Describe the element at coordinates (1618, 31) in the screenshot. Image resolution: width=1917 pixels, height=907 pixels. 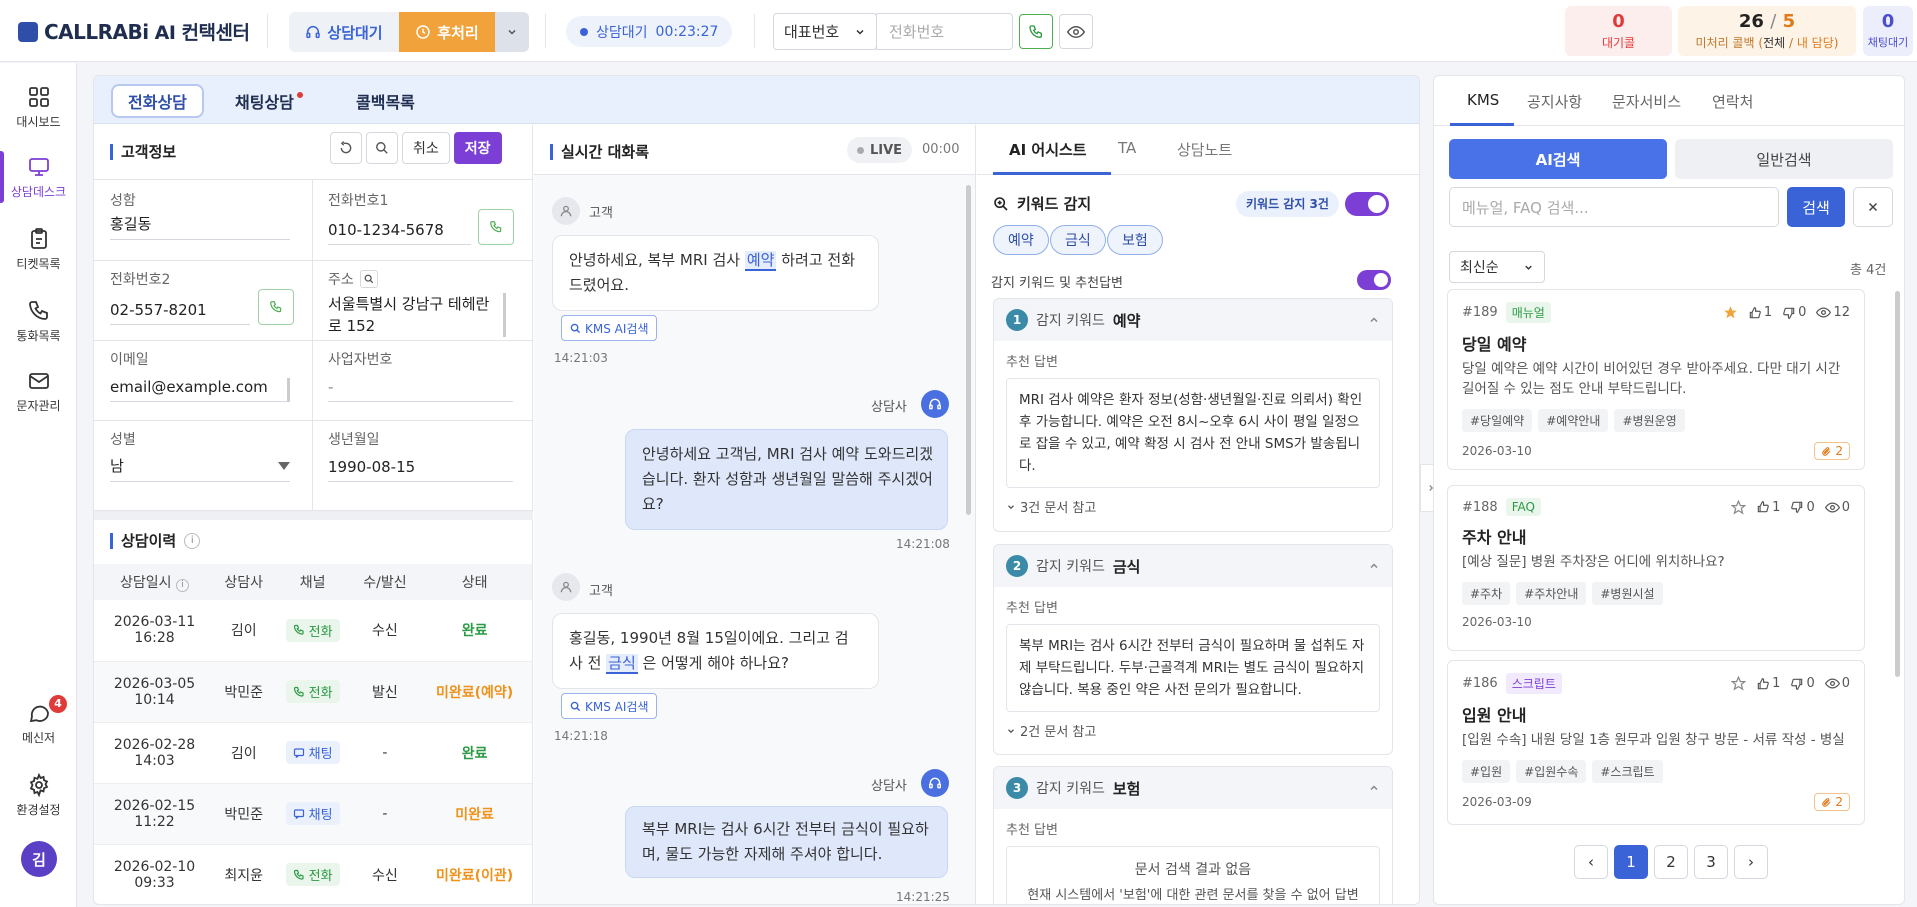
I see `kpi-waiting-calls: 0 대기콜` at that location.